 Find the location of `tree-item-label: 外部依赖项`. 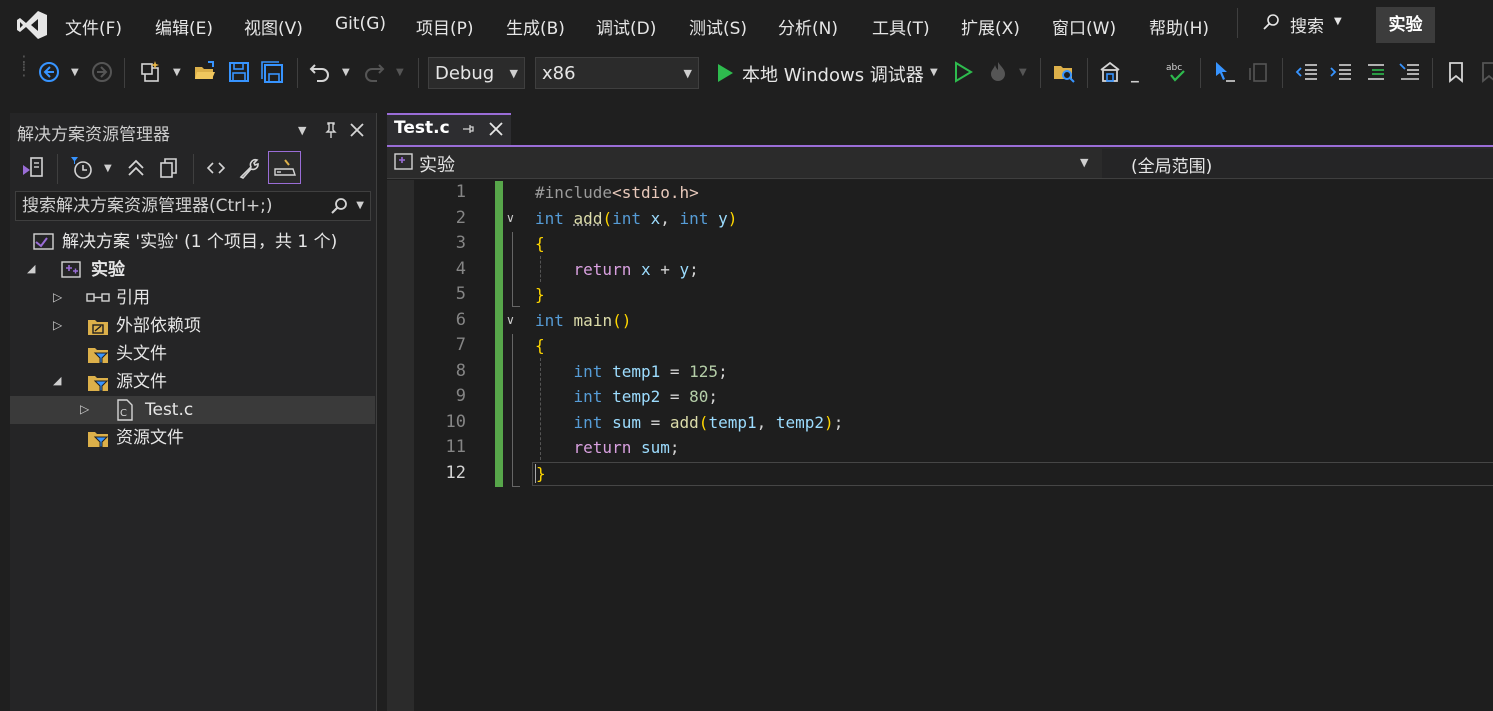

tree-item-label: 外部依赖项 is located at coordinates (158, 326).